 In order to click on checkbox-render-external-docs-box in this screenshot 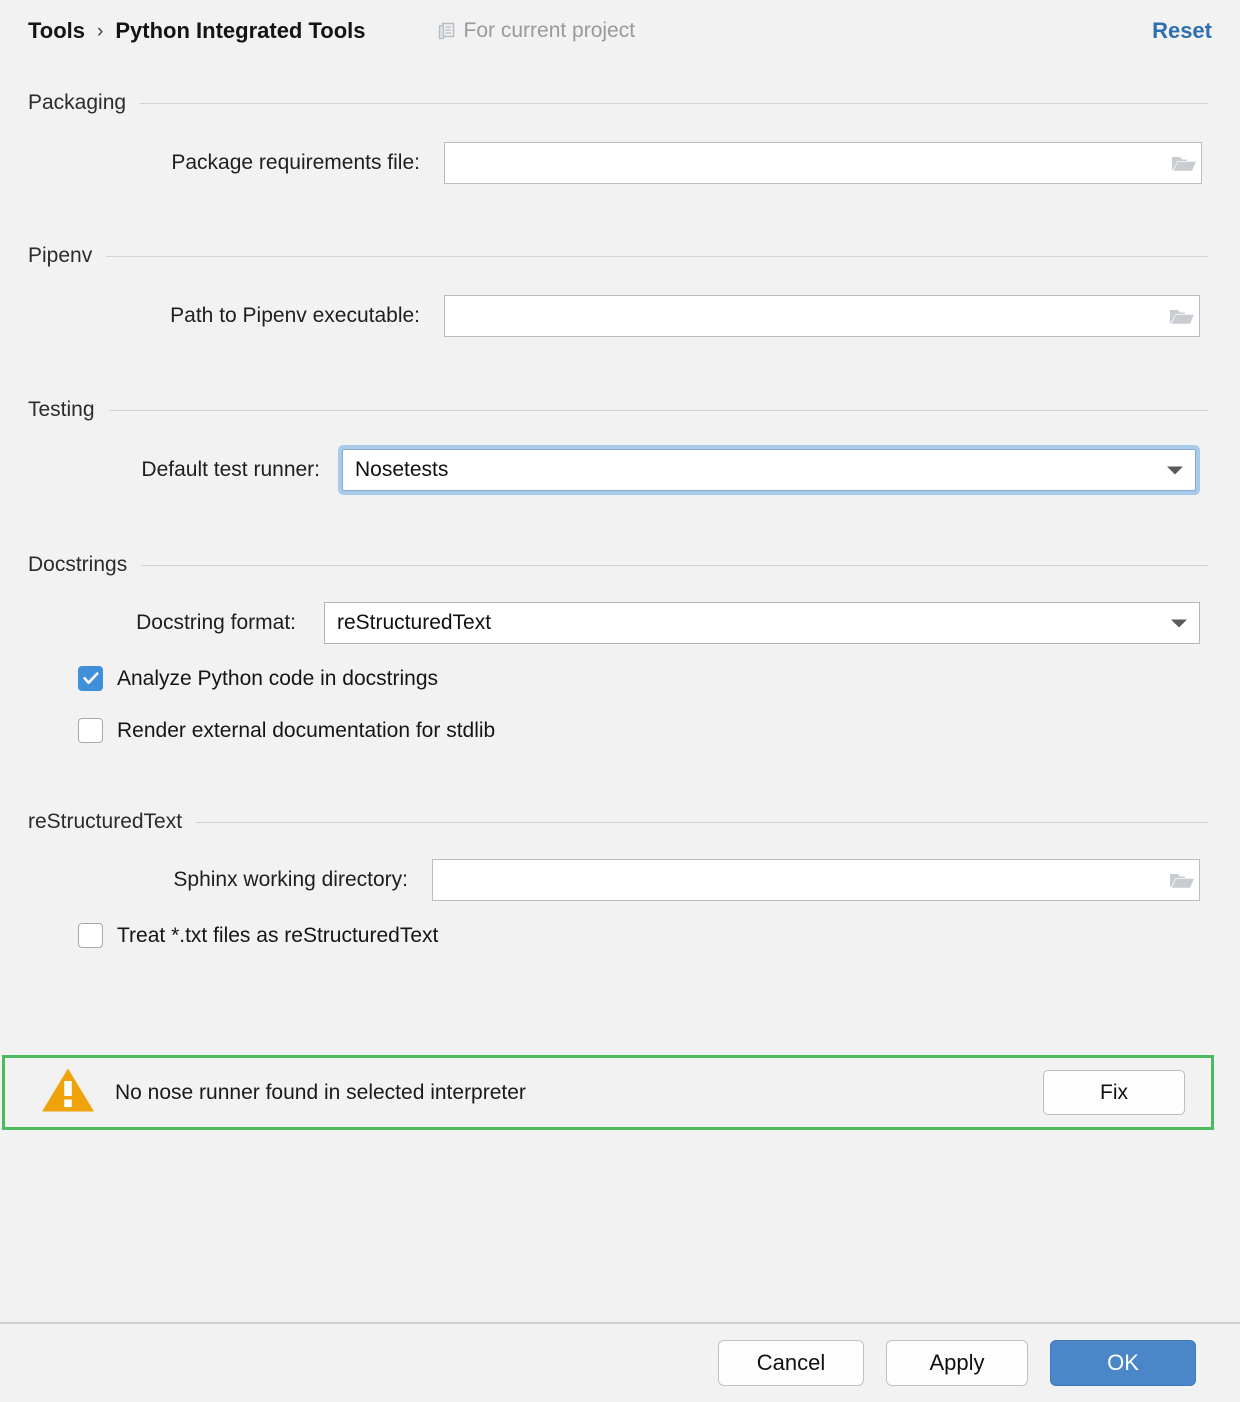, I will do `click(90, 730)`.